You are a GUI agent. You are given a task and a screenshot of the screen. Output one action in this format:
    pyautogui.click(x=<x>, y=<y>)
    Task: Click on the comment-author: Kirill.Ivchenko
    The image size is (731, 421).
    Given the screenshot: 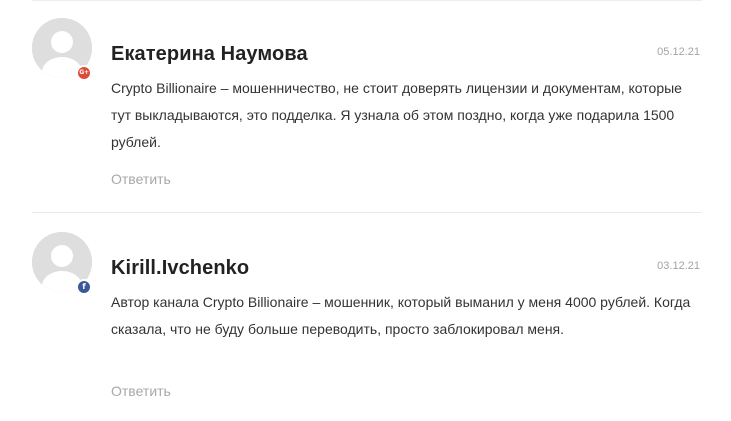 What is the action you would take?
    pyautogui.click(x=180, y=268)
    